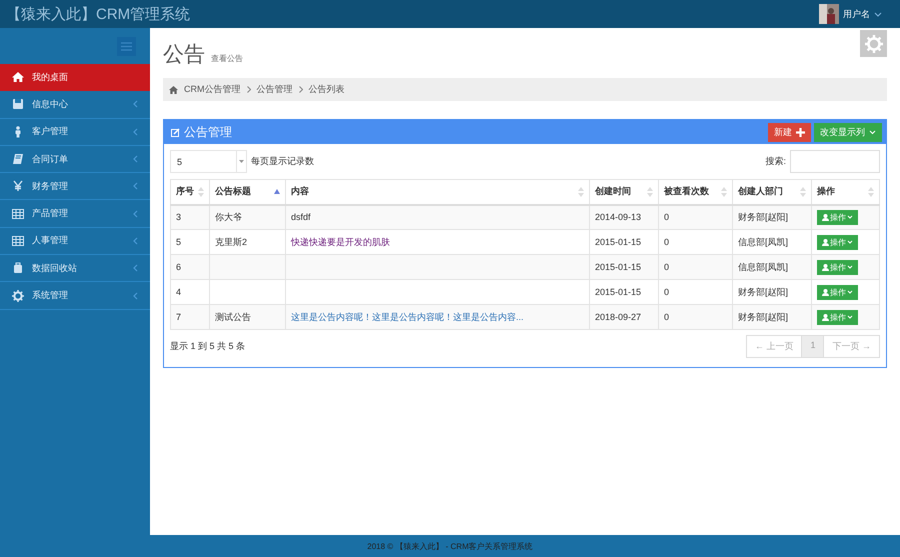 Image resolution: width=900 pixels, height=557 pixels. Describe the element at coordinates (800, 132) in the screenshot. I see `plus-icon` at that location.